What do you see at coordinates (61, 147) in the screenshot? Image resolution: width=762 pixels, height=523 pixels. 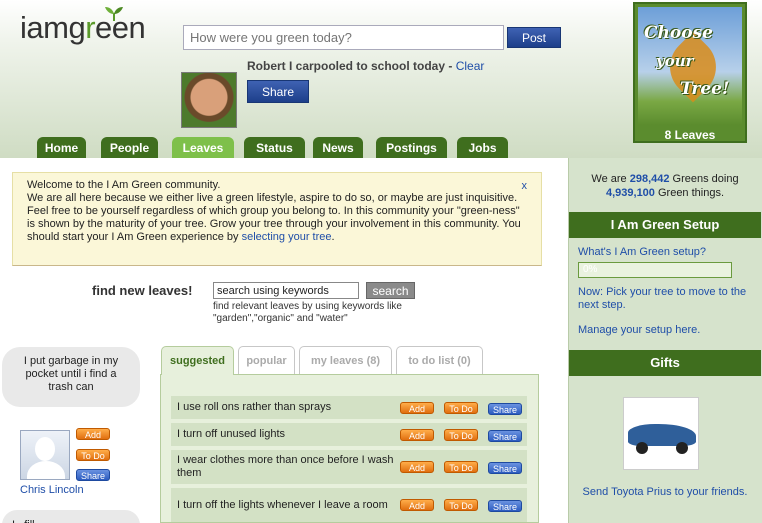 I see `tab-home: Home` at bounding box center [61, 147].